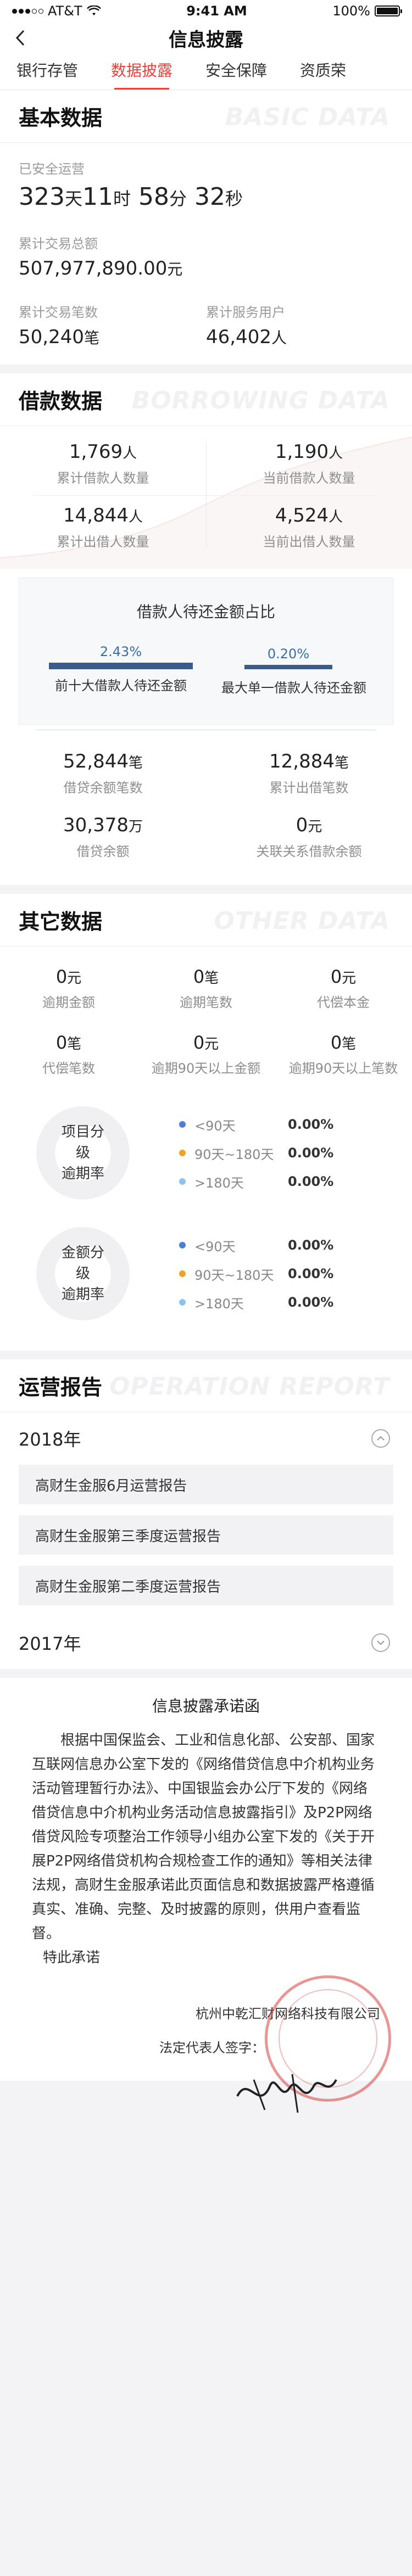 The image size is (412, 2576). What do you see at coordinates (294, 671) in the screenshot?
I see `ratio-bar-single: 0.20% 最大单一借款人待还金额` at bounding box center [294, 671].